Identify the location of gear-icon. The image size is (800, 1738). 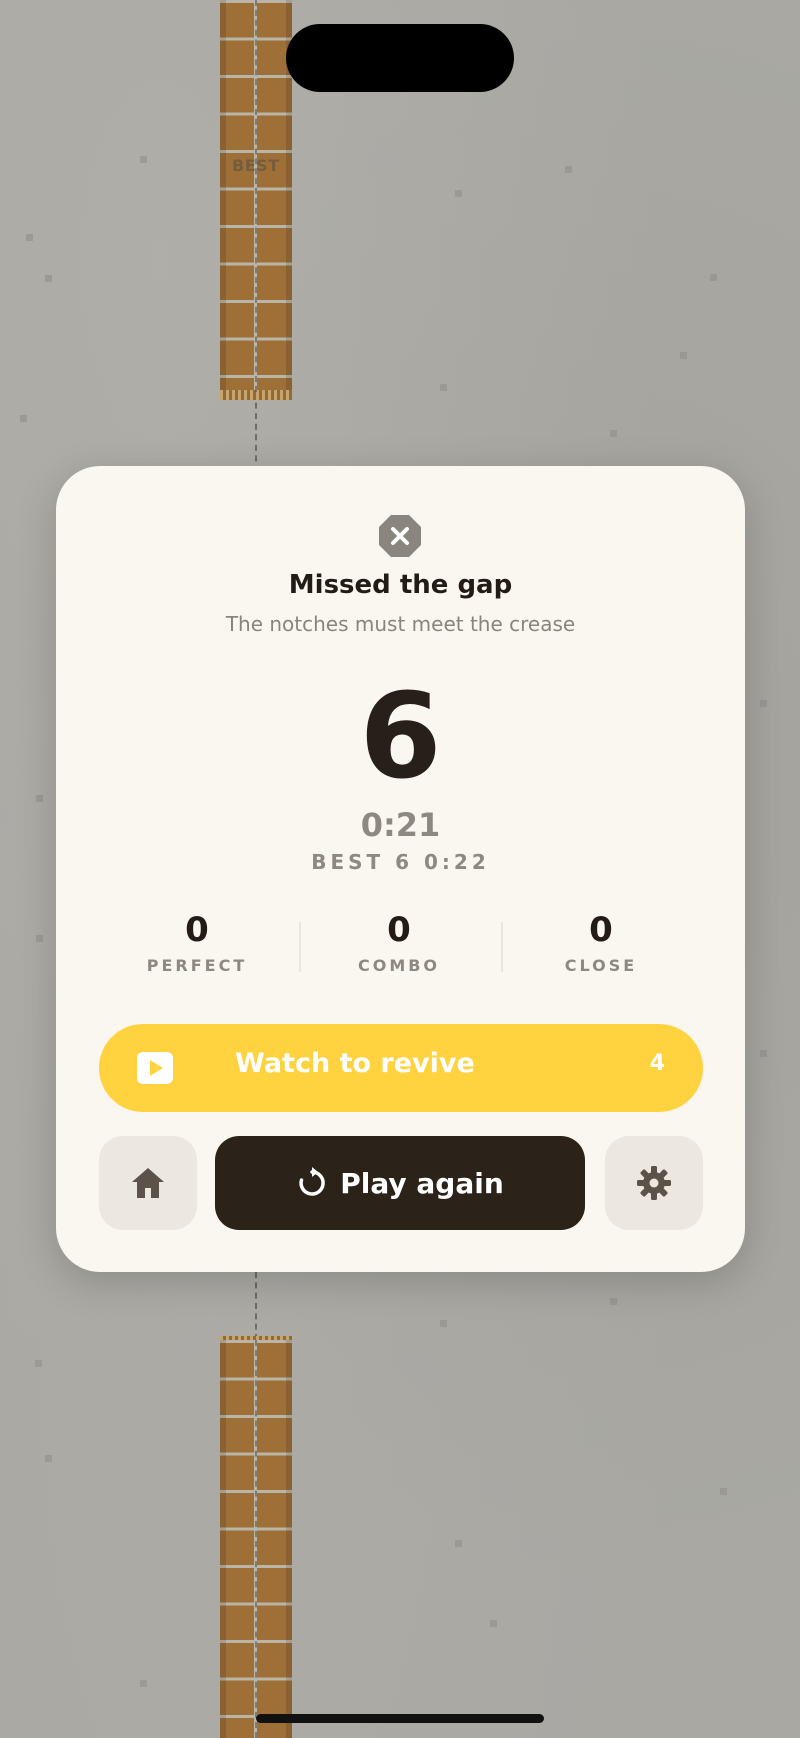
(654, 1183).